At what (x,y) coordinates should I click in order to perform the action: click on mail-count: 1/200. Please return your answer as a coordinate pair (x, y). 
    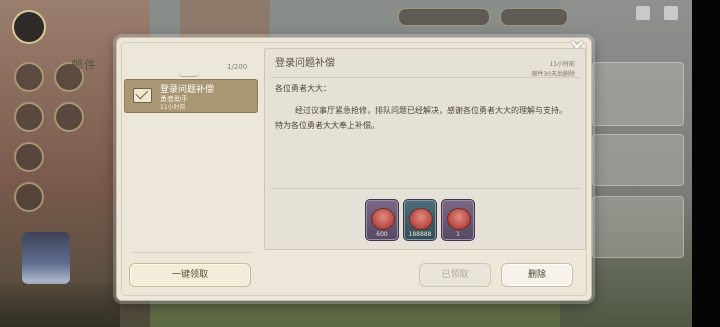
    Looking at the image, I should click on (237, 67).